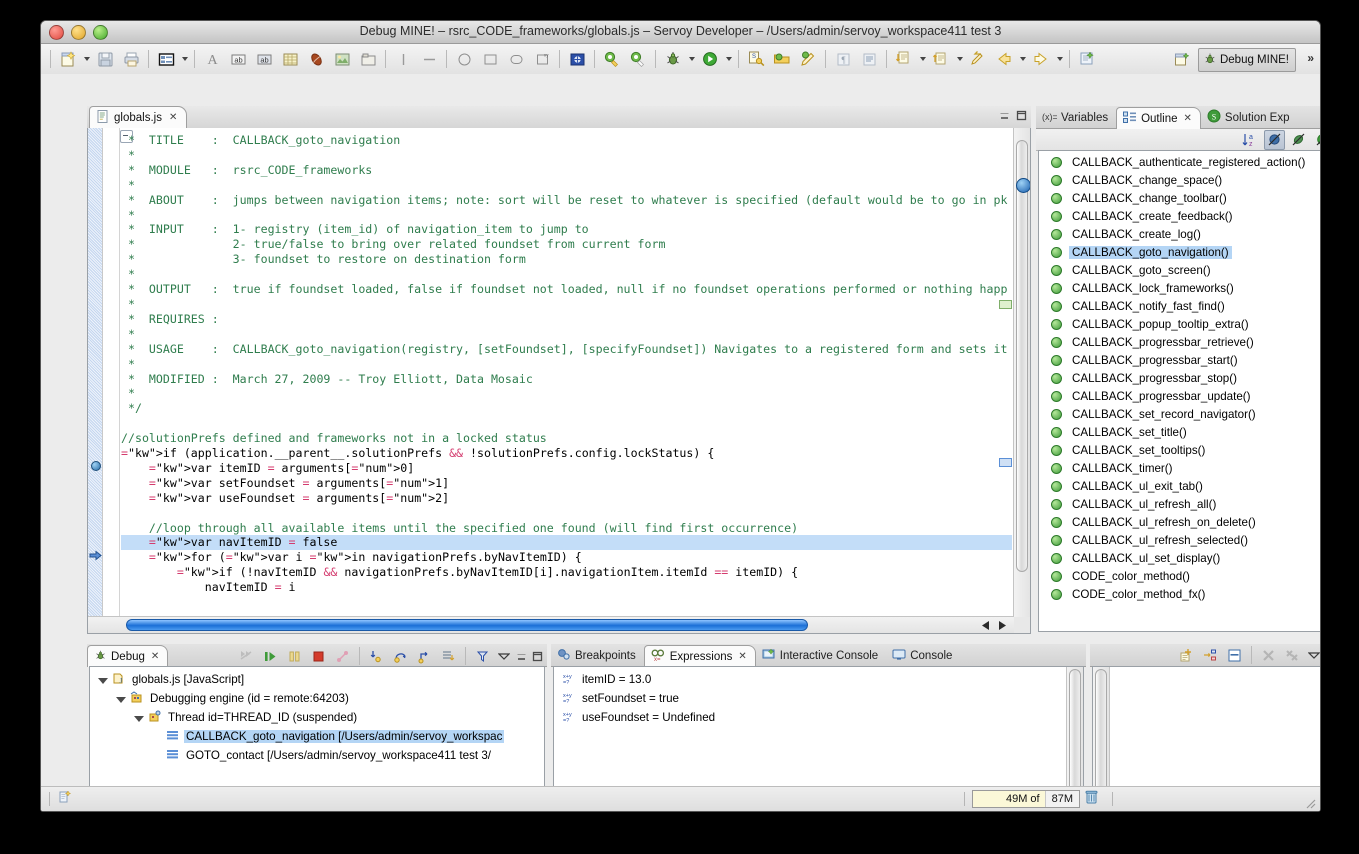  I want to click on label-tool-icon: A, so click(212, 59).